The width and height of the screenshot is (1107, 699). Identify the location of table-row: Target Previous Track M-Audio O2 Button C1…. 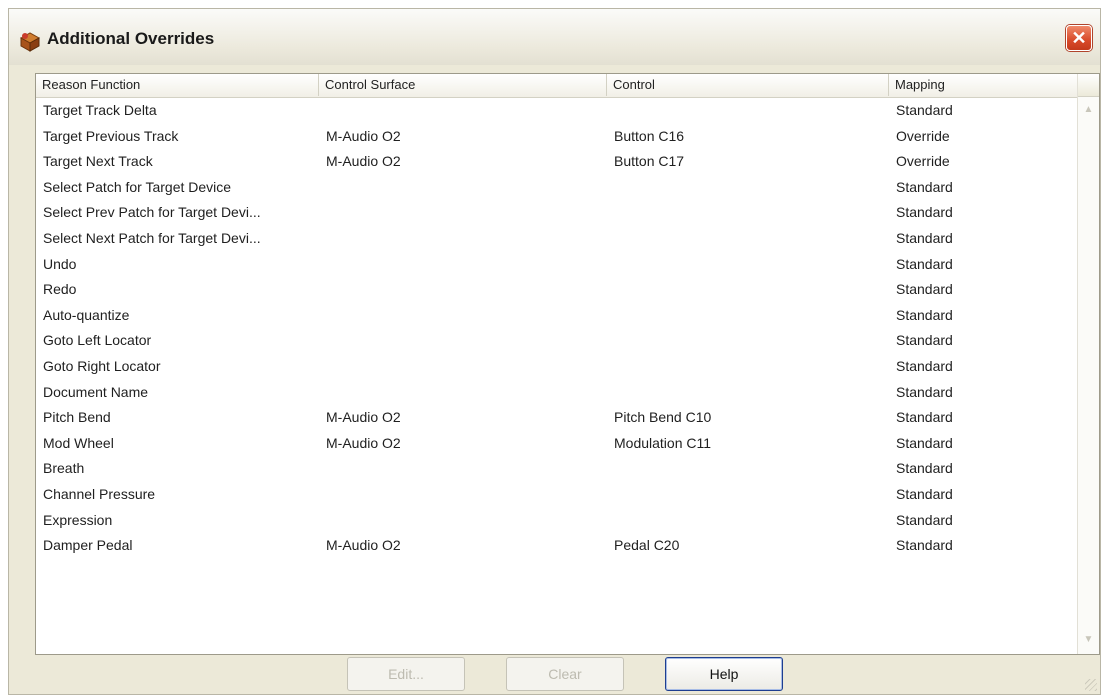
(557, 137).